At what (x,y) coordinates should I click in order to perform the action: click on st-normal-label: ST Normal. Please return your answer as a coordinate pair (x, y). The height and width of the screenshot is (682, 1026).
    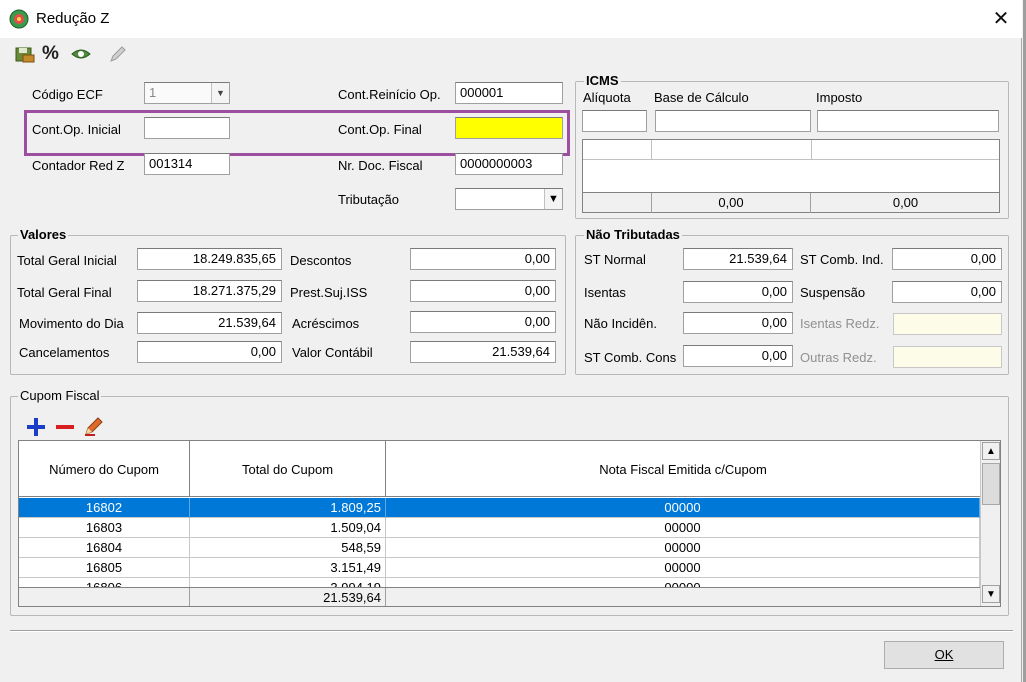
    Looking at the image, I should click on (615, 259).